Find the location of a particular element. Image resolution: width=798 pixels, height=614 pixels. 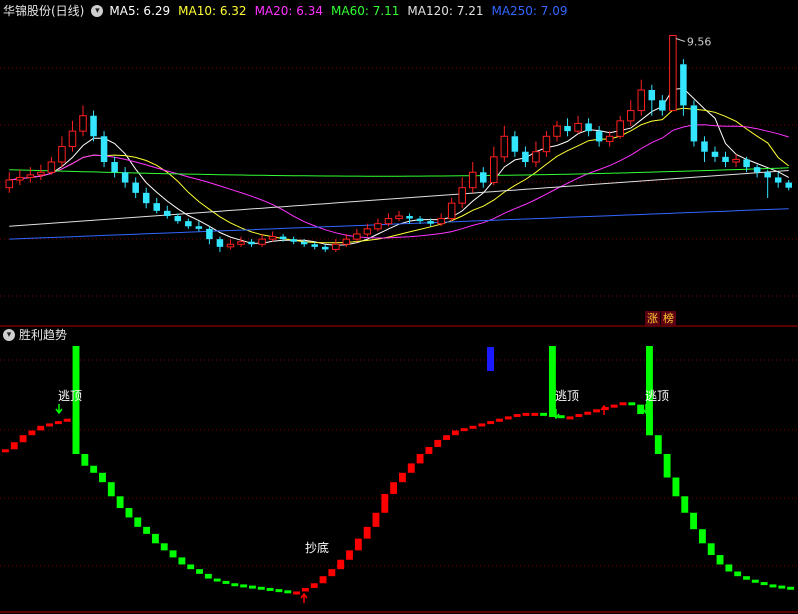

signal-column is located at coordinates (552, 381).